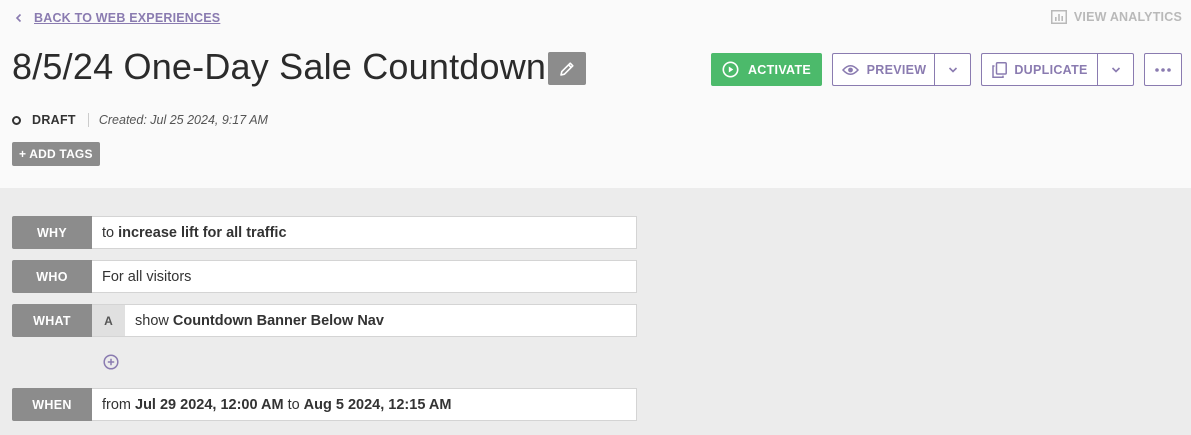 Image resolution: width=1191 pixels, height=435 pixels. Describe the element at coordinates (152, 320) in the screenshot. I see `what-prefix: show` at that location.